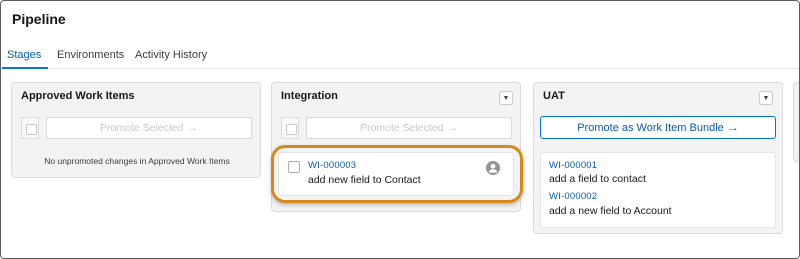  Describe the element at coordinates (171, 55) in the screenshot. I see `tab-activity-history: Activity History` at that location.